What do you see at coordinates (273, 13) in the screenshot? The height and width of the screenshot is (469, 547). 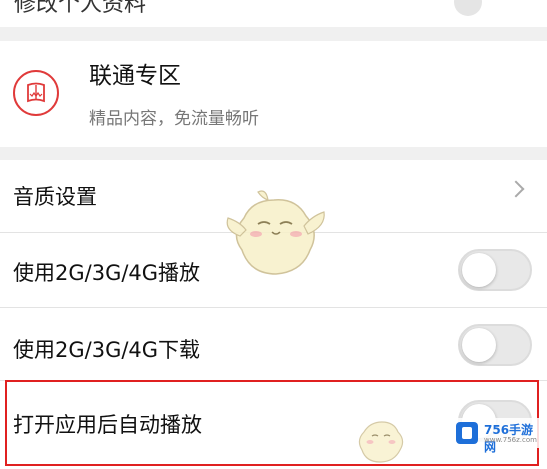 I see `partial-top-row: 修改个人资料` at bounding box center [273, 13].